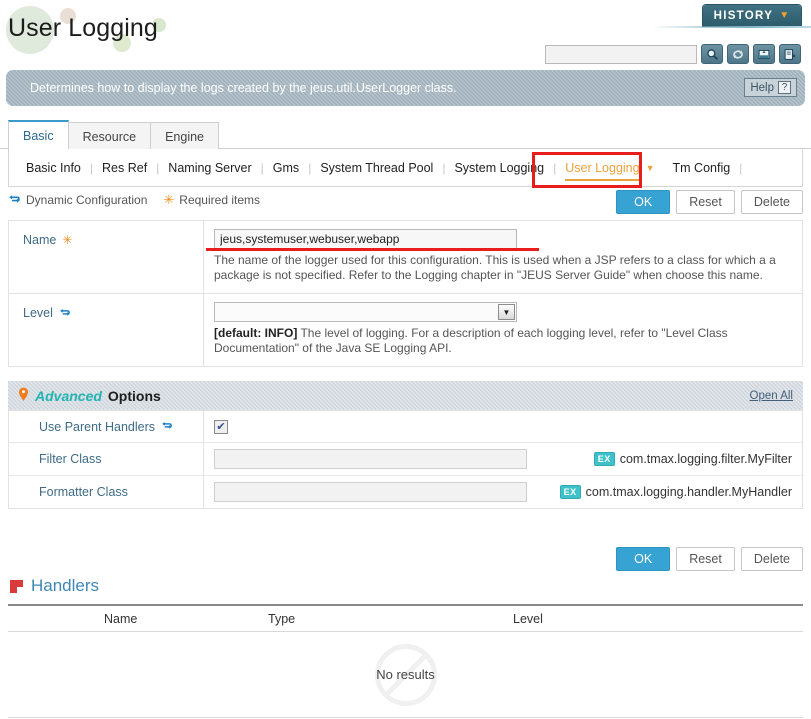  I want to click on subtab-basic-info: Basic Info, so click(53, 168).